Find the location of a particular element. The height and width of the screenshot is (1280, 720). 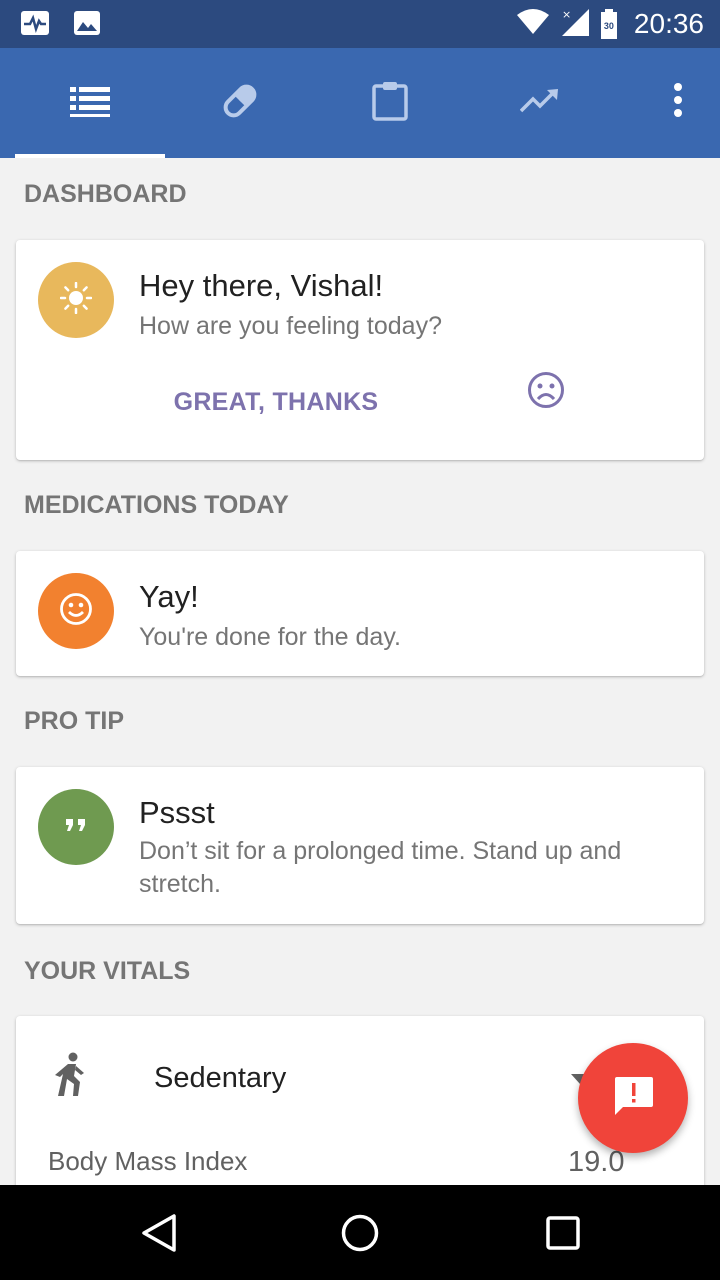

pro-tip-heading: Pssst is located at coordinates (177, 812).